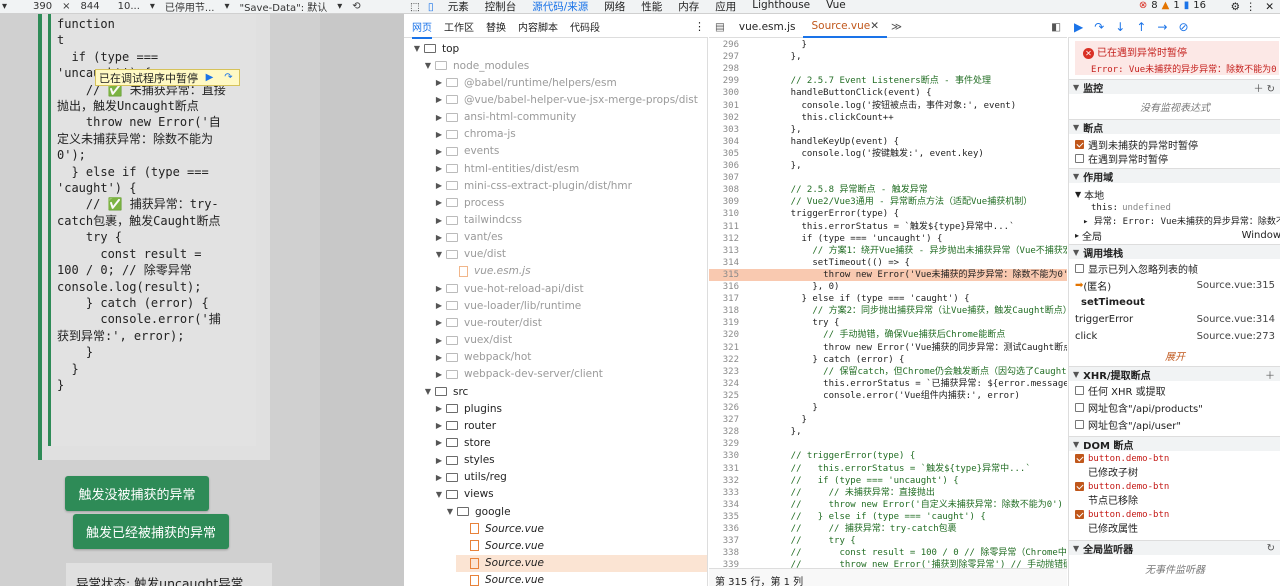 This screenshot has width=1280, height=586. Describe the element at coordinates (465, 425) in the screenshot. I see `folder-item: ▶ router` at that location.